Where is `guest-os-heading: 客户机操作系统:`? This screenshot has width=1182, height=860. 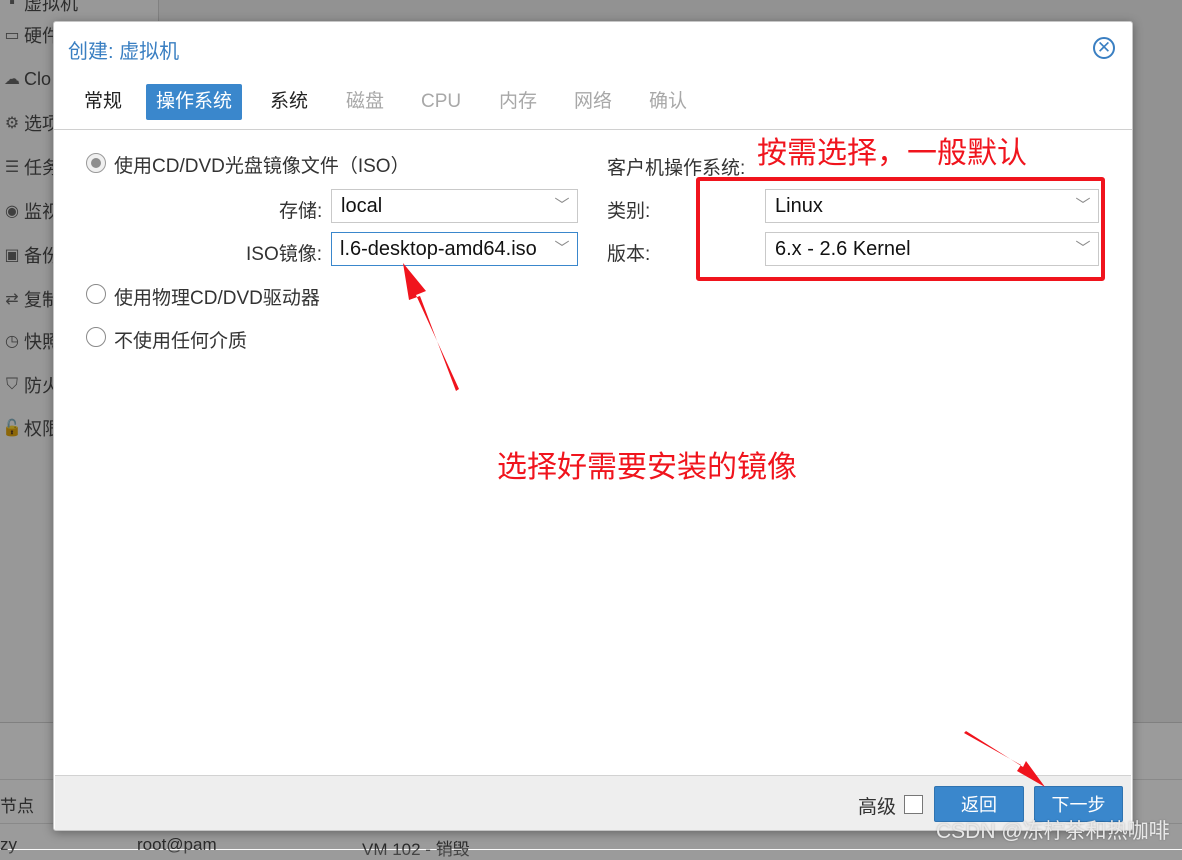 guest-os-heading: 客户机操作系统: is located at coordinates (676, 168).